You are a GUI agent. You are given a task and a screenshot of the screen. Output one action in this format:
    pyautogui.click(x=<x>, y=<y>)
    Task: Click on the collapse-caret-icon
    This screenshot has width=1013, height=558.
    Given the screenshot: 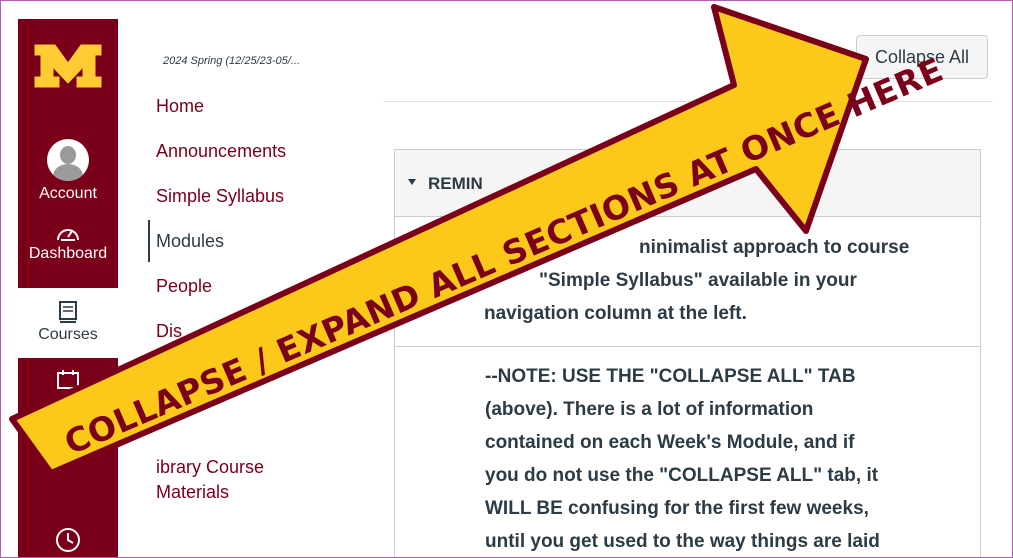 What is the action you would take?
    pyautogui.click(x=412, y=182)
    